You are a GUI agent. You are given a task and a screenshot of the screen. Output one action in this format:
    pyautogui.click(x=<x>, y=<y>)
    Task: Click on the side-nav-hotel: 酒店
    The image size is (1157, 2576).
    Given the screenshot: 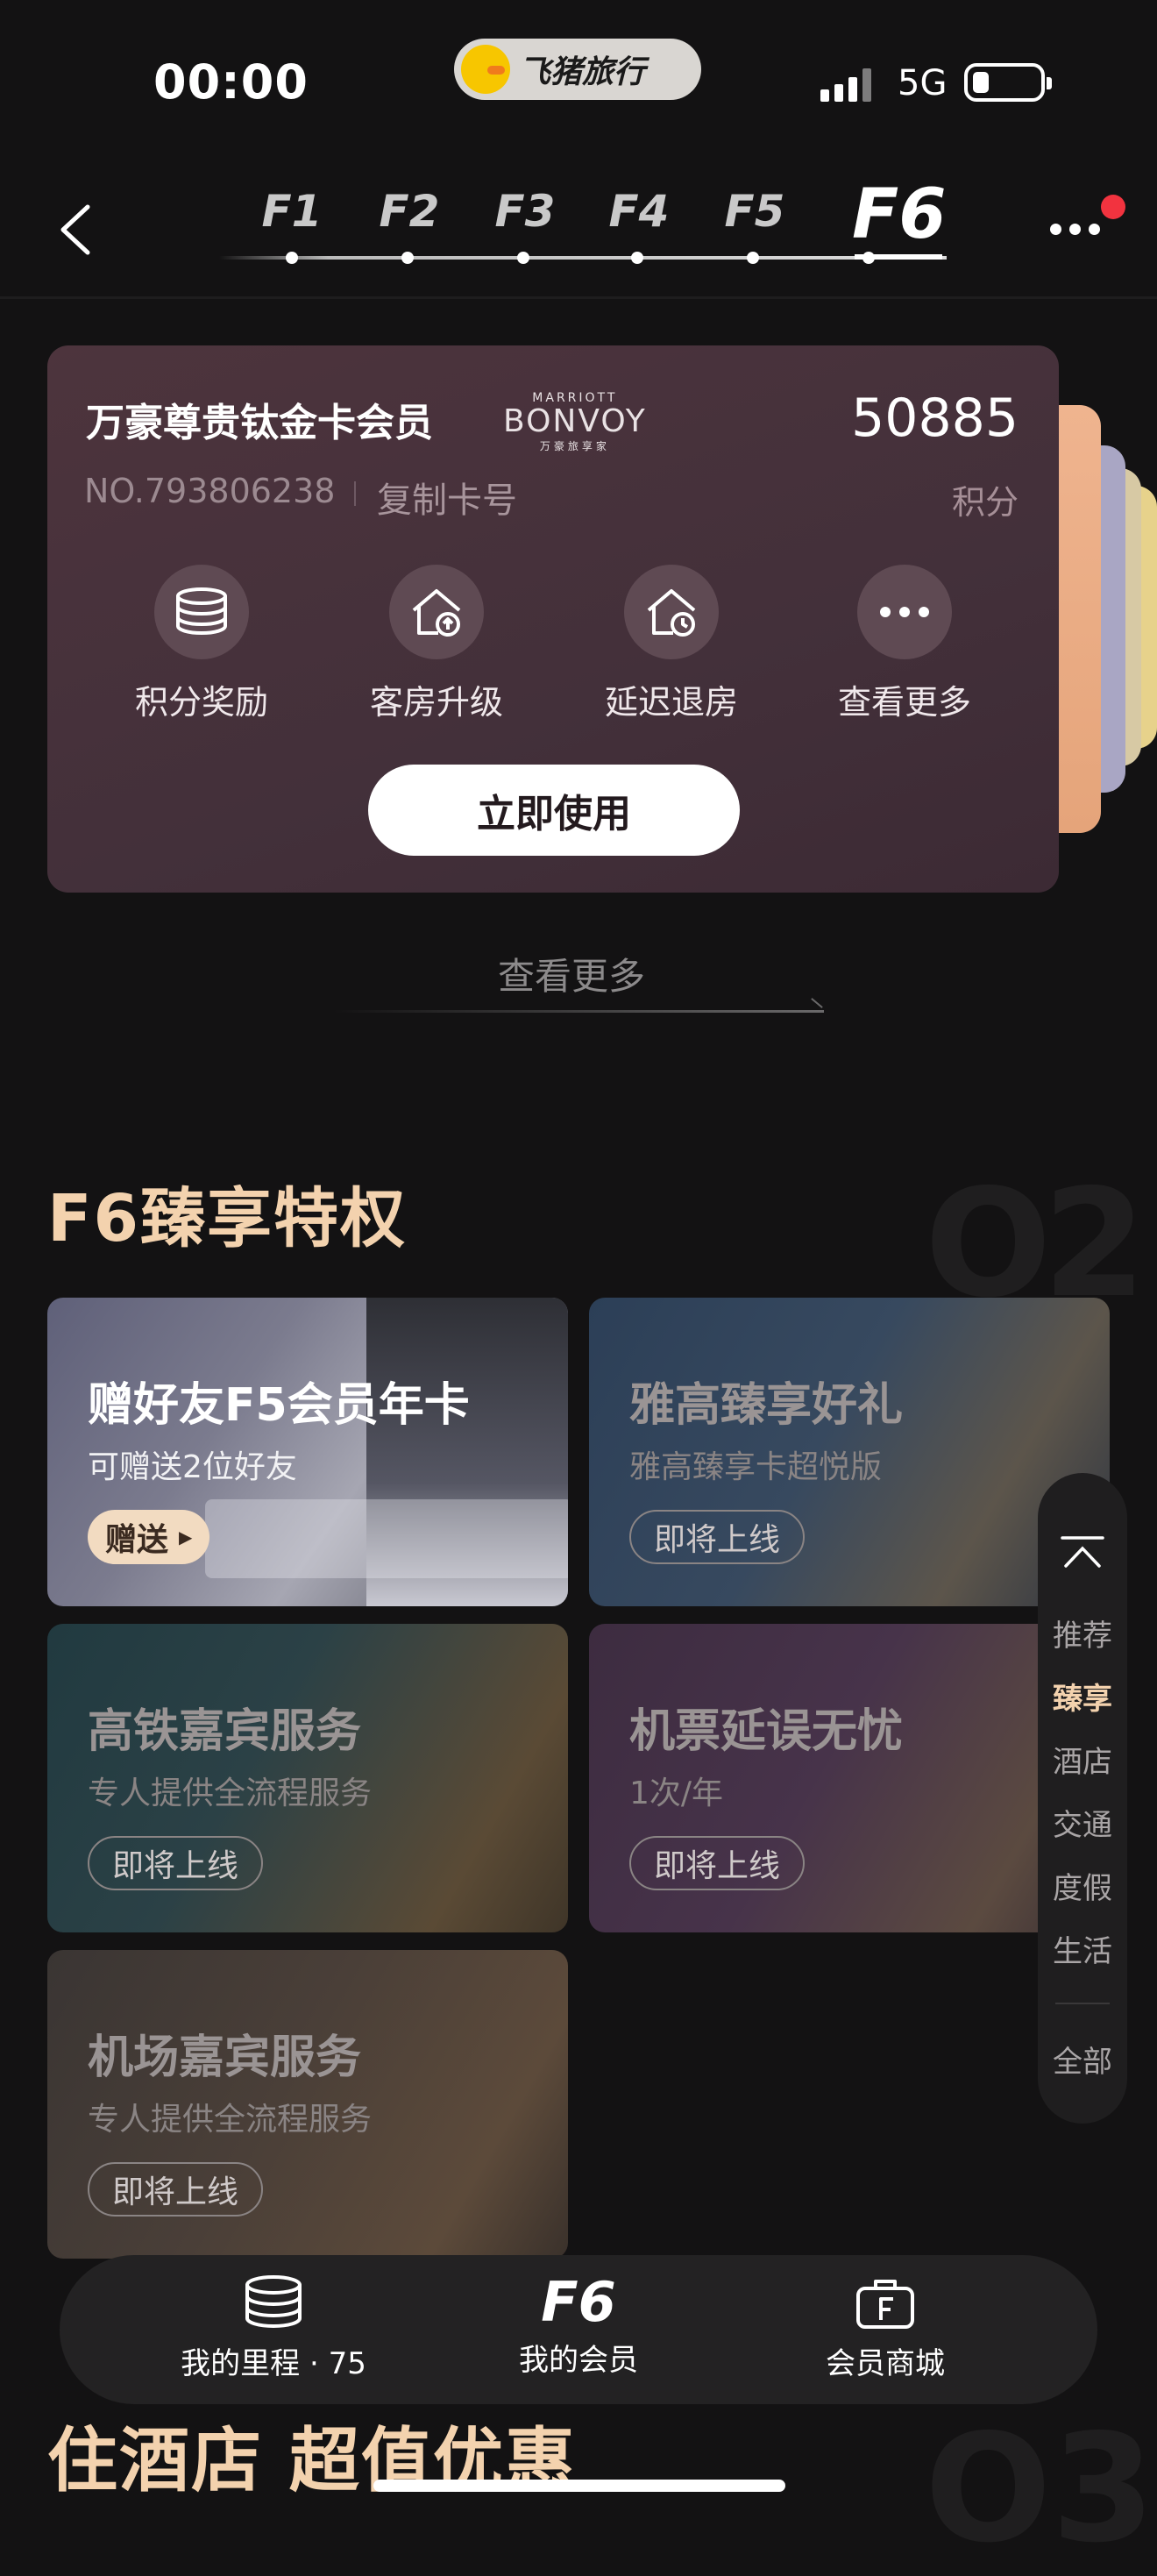 What is the action you would take?
    pyautogui.click(x=1082, y=1759)
    